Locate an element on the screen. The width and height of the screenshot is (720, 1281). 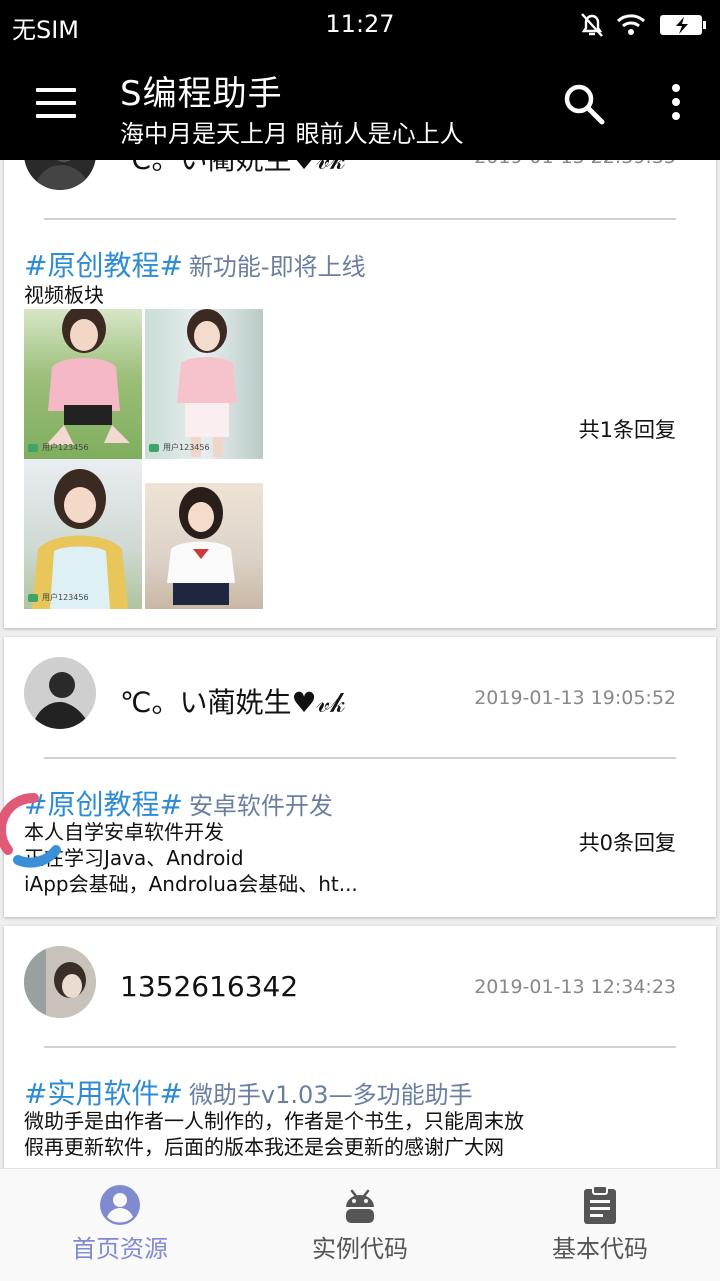
battery-charging-icon is located at coordinates (683, 25).